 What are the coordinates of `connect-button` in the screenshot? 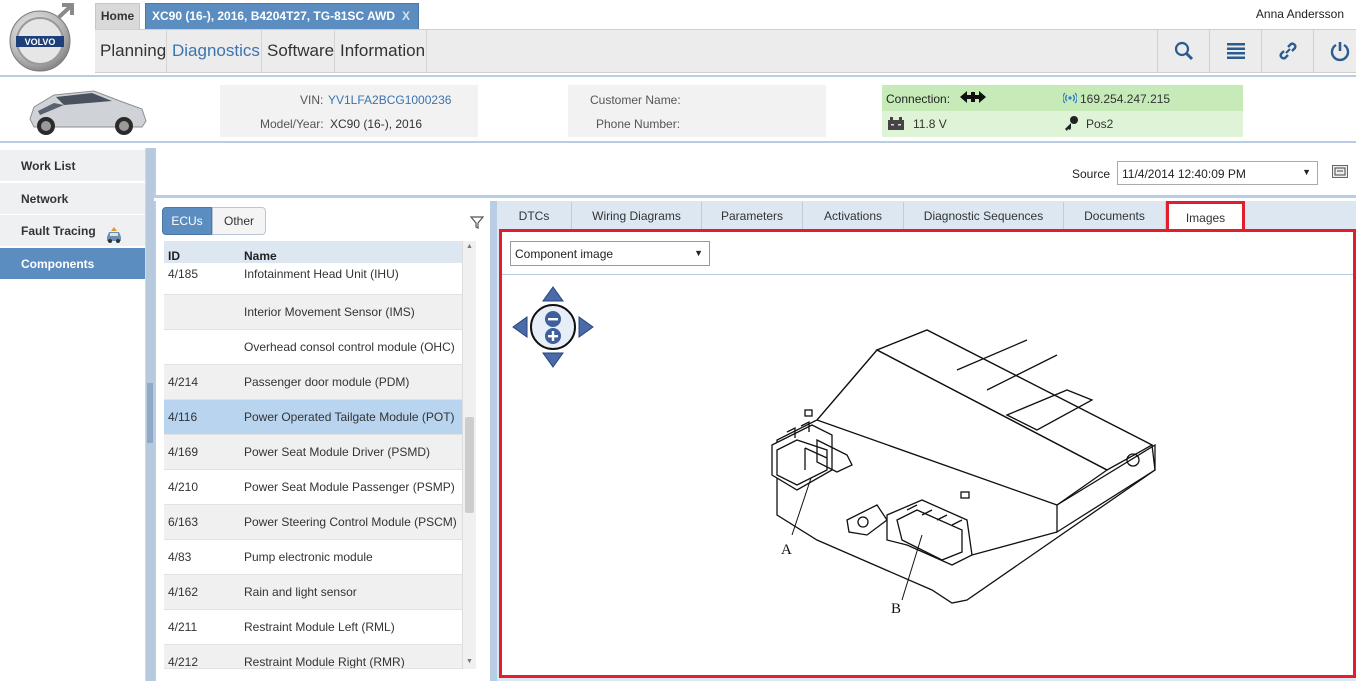 It's located at (1287, 51).